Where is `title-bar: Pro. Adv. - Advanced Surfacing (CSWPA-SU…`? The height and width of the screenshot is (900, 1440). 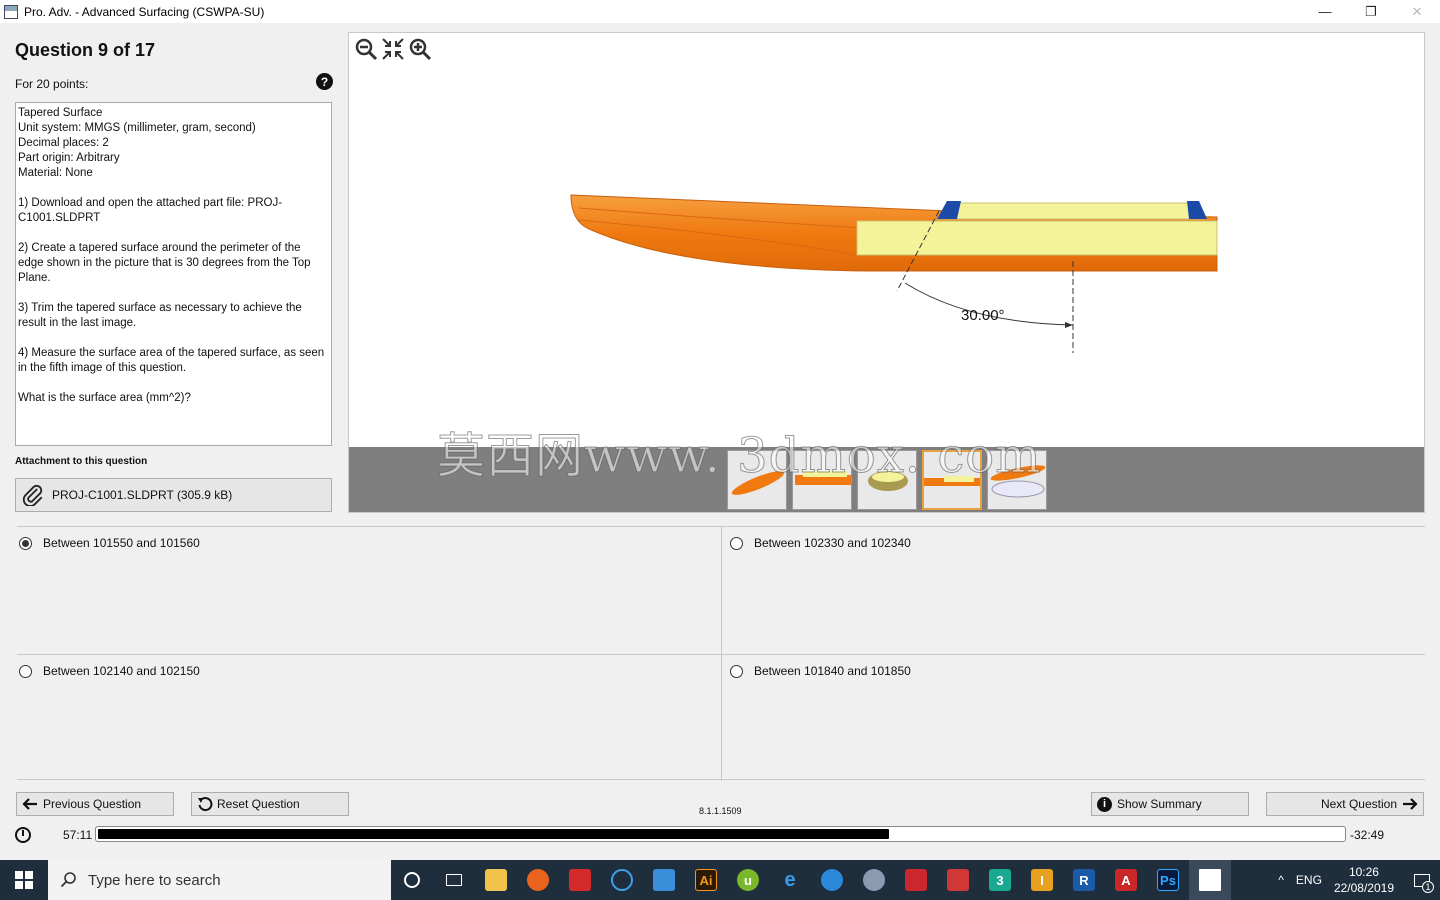 title-bar: Pro. Adv. - Advanced Surfacing (CSWPA-SU… is located at coordinates (720, 11).